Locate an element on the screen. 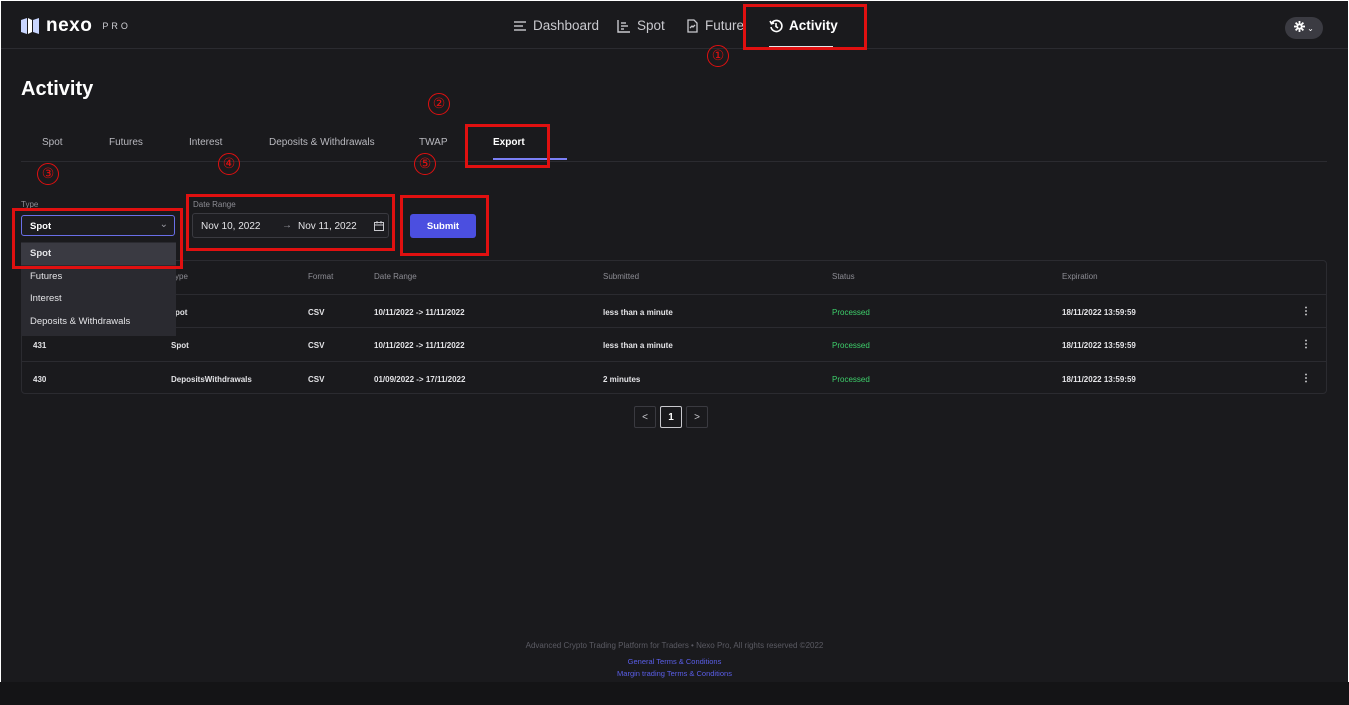  page-number-button: 1 is located at coordinates (671, 417).